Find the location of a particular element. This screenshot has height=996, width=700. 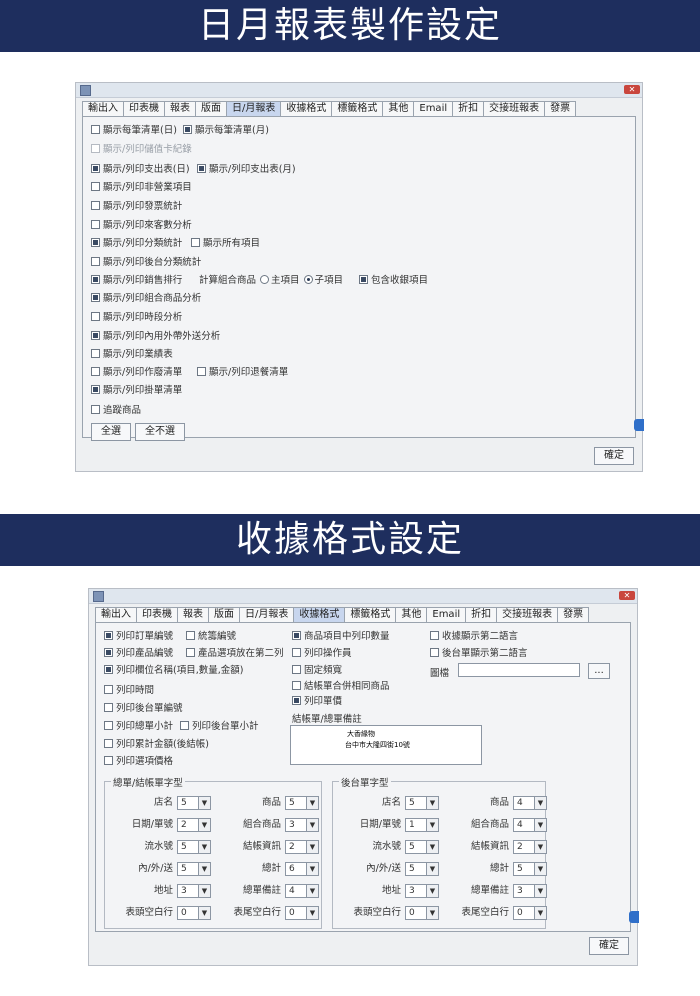

checkbox-option: 追蹤商品 is located at coordinates (116, 411).